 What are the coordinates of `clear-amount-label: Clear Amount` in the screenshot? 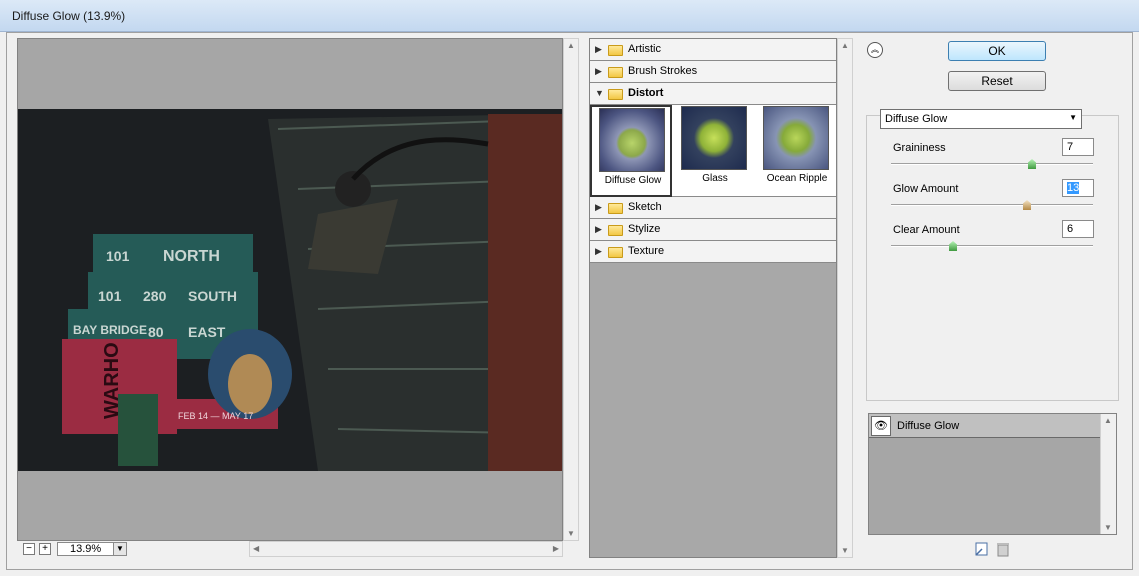 It's located at (926, 230).